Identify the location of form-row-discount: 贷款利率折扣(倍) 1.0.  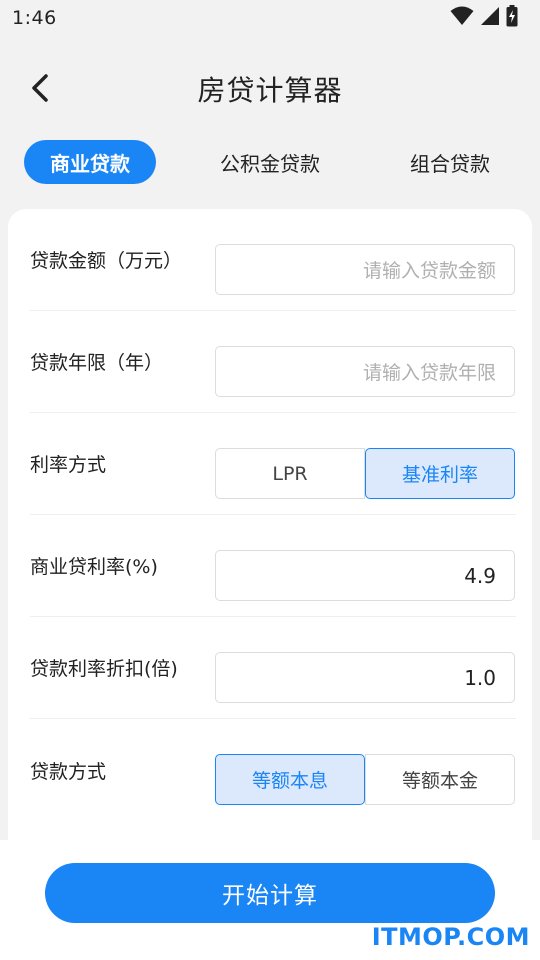
(273, 668).